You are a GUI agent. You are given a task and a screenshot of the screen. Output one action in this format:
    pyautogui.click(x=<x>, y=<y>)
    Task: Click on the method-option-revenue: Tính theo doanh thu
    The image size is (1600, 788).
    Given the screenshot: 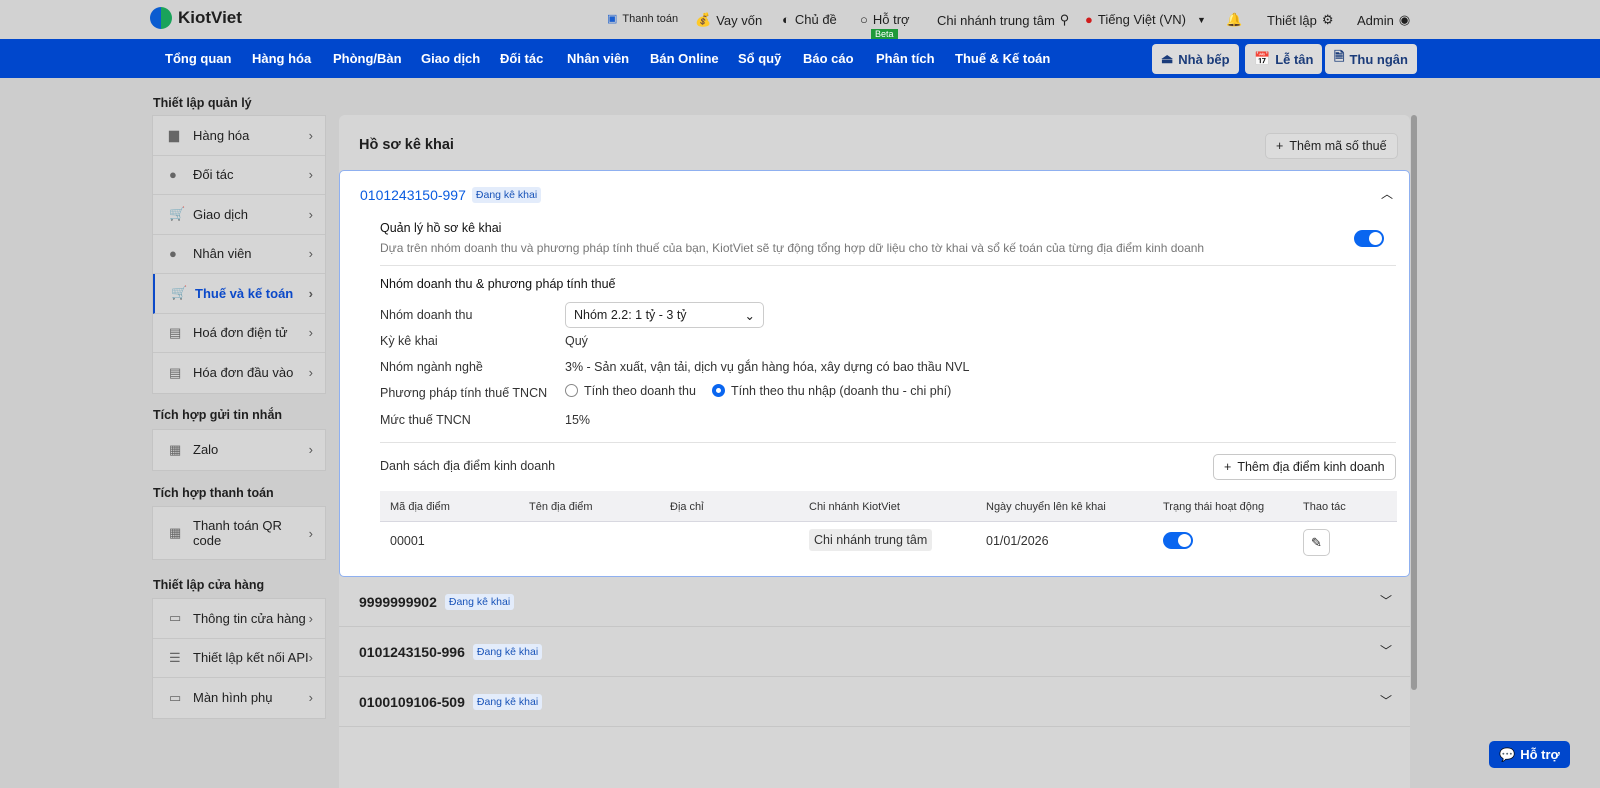 What is the action you would take?
    pyautogui.click(x=630, y=391)
    